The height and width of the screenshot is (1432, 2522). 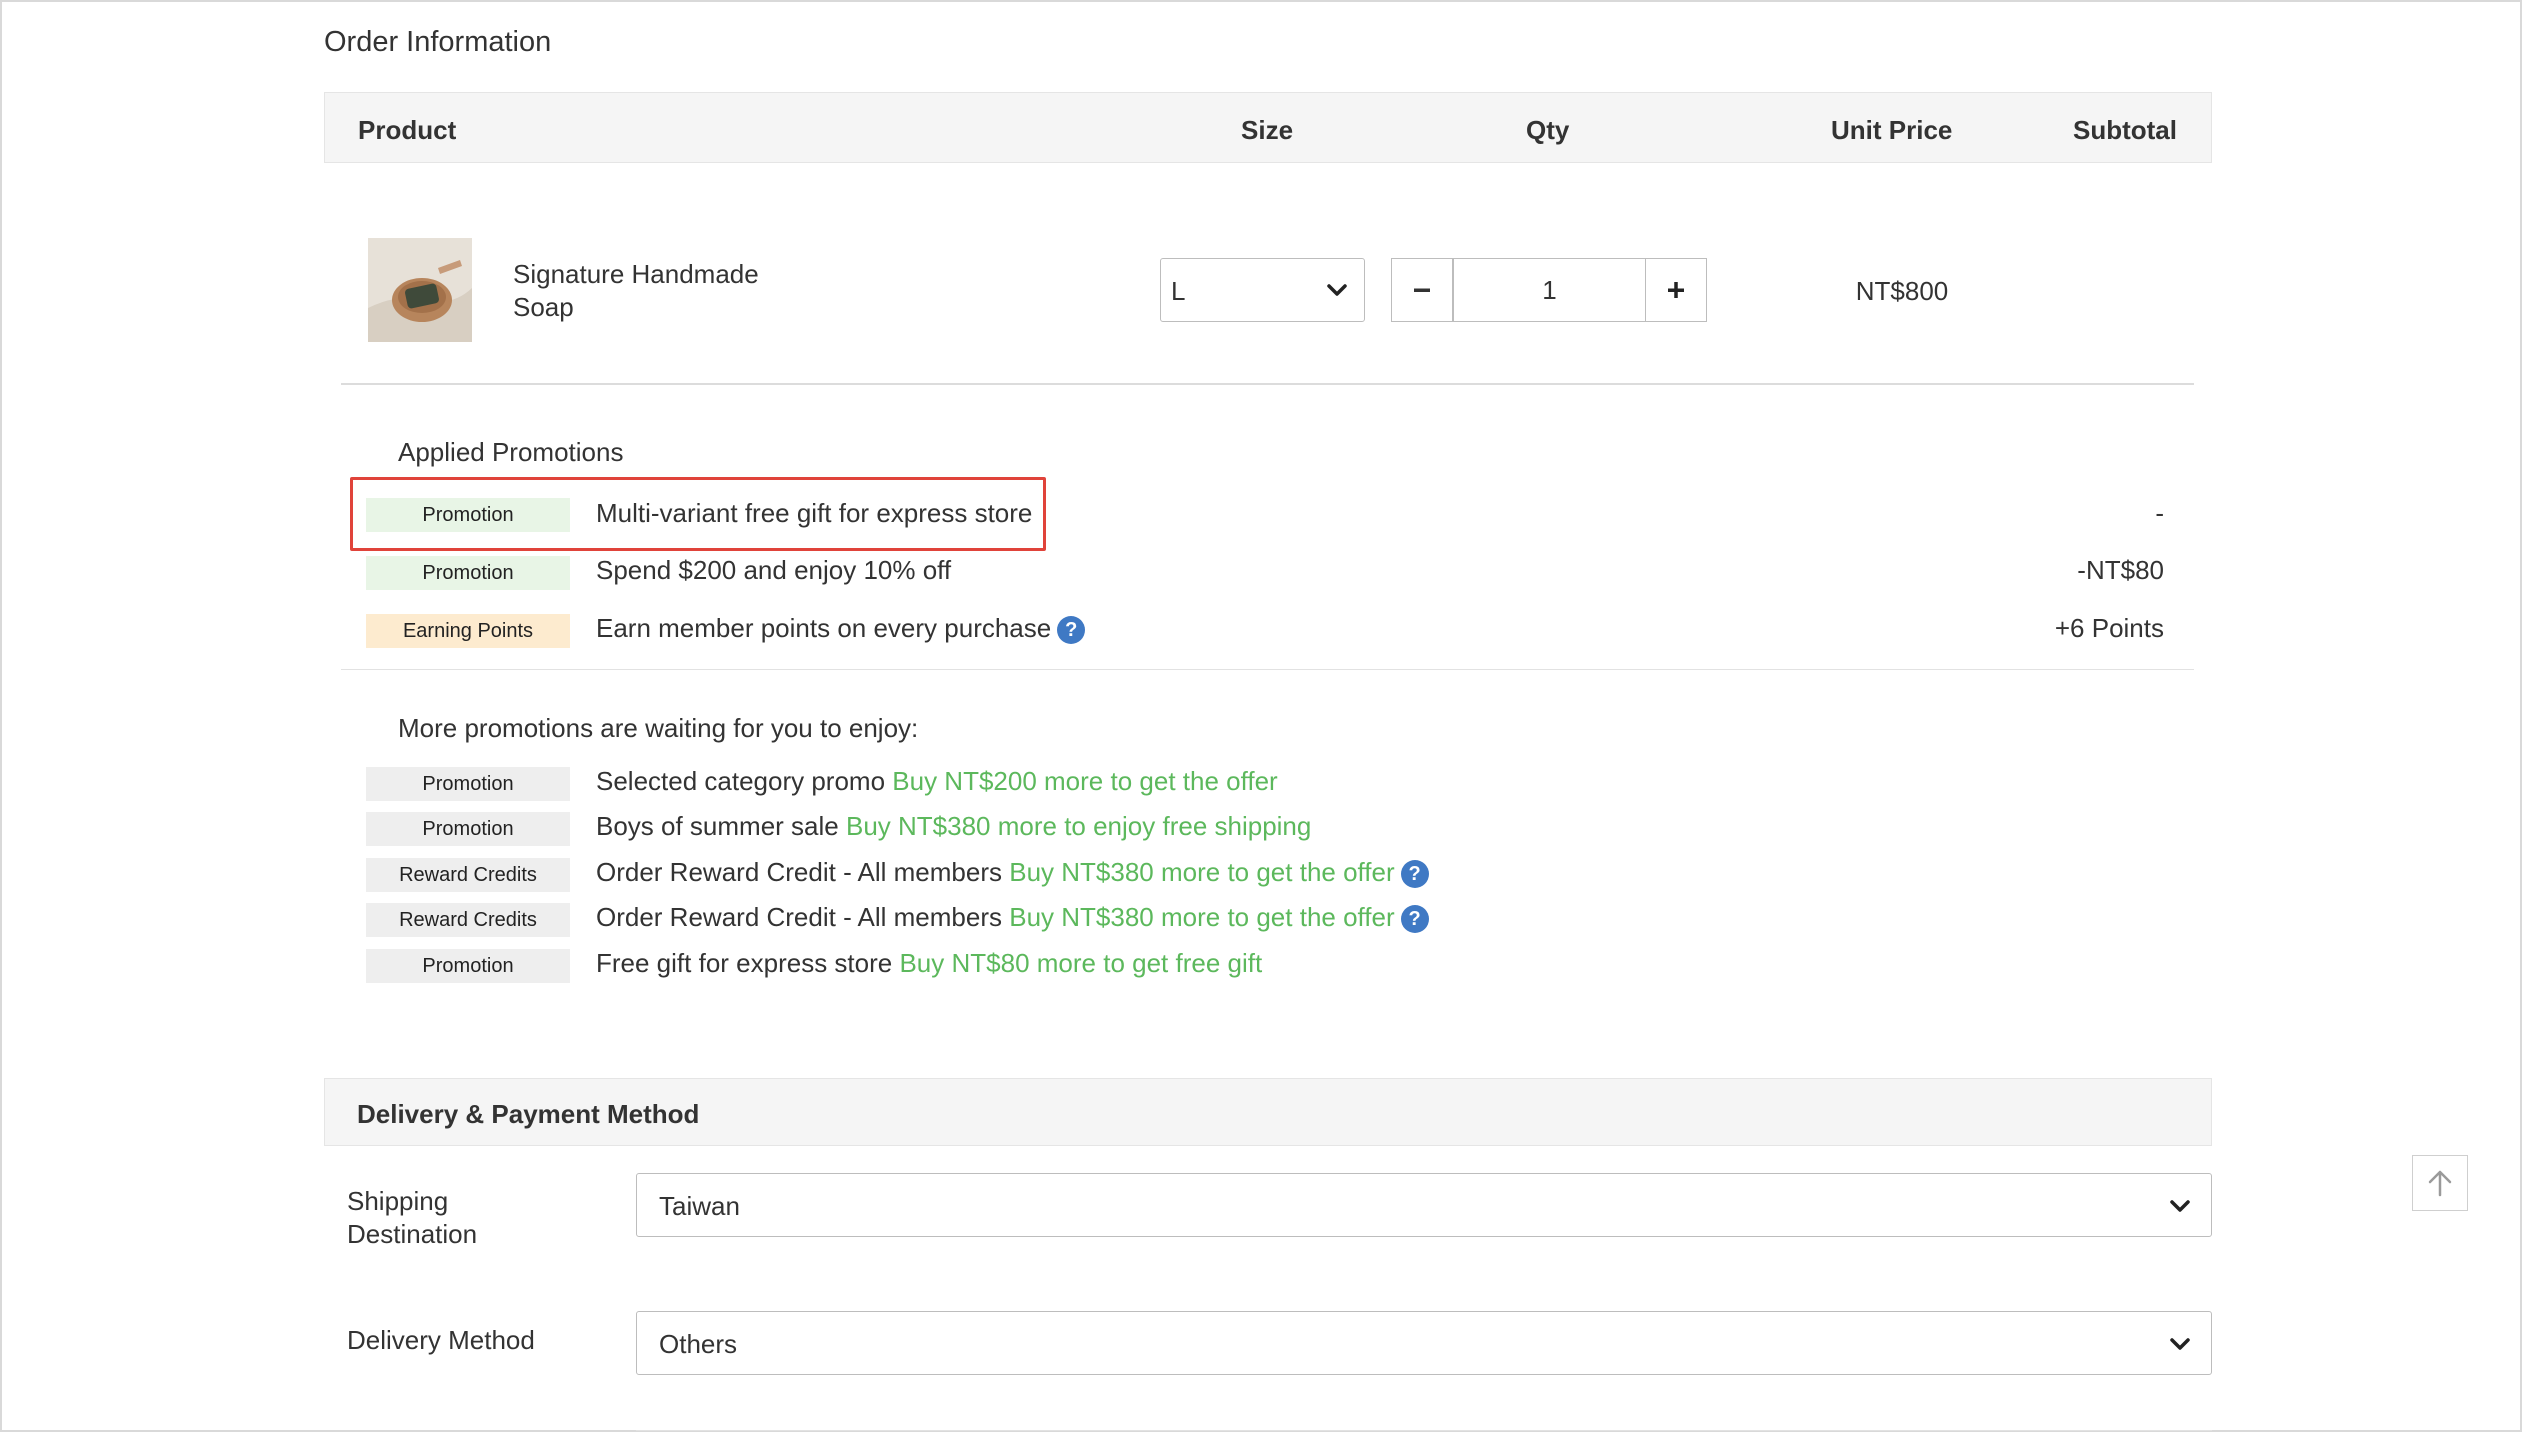 I want to click on plus-icon, so click(x=1676, y=290).